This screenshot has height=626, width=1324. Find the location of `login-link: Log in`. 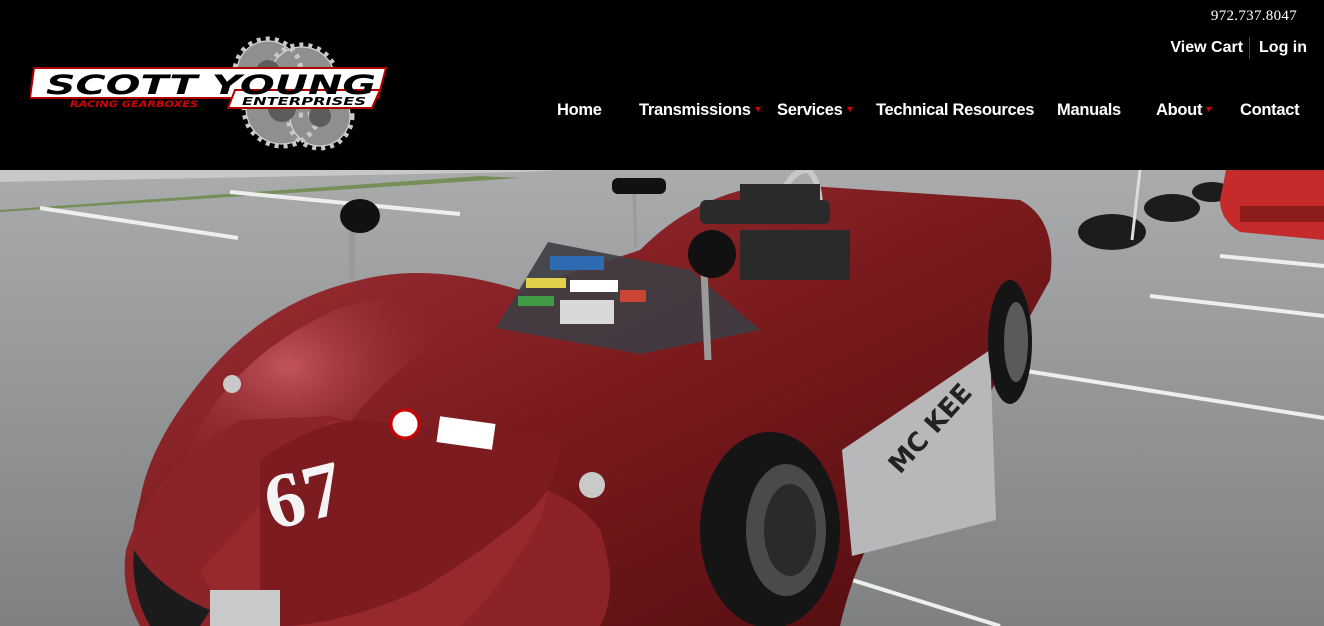

login-link: Log in is located at coordinates (1283, 48).